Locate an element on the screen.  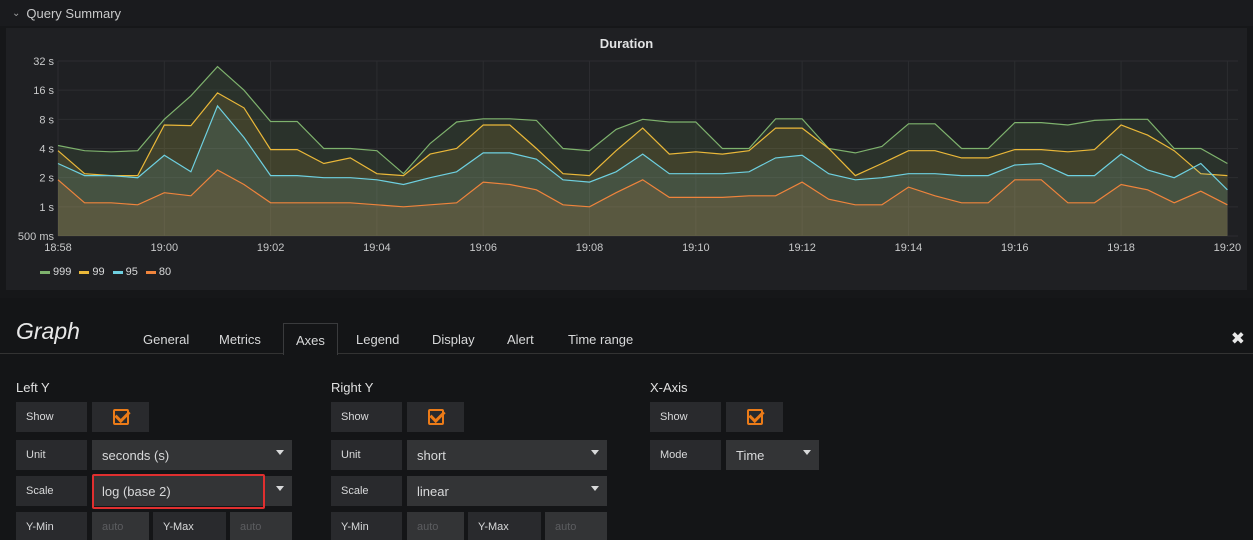
chevron-down-icon: ⌄ is located at coordinates (16, 13).